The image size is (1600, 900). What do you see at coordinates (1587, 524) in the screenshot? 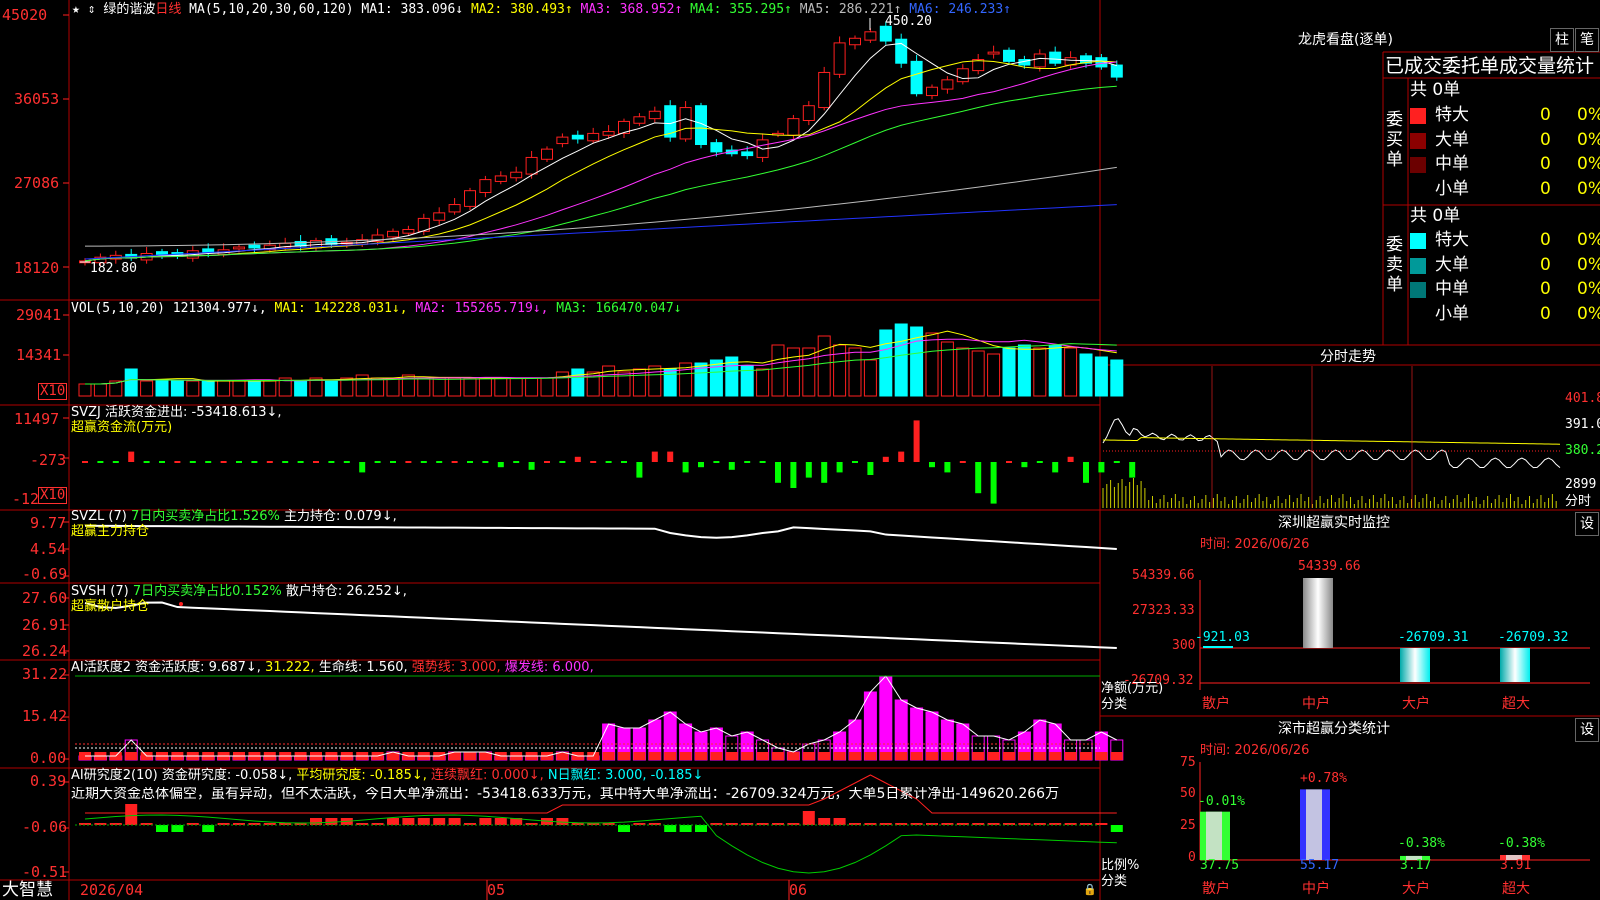
I see `monitor-settings-button: 设` at bounding box center [1587, 524].